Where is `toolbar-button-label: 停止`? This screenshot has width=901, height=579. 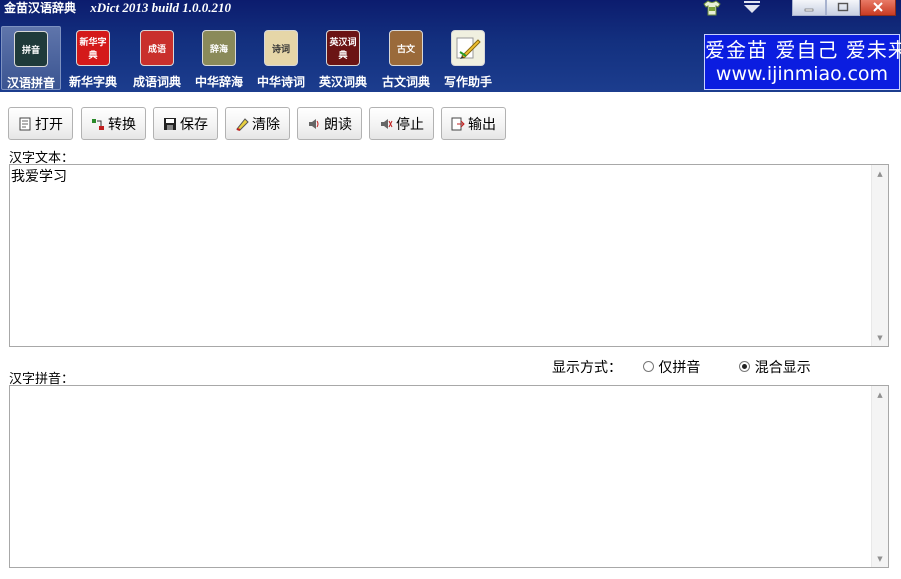 toolbar-button-label: 停止 is located at coordinates (410, 124).